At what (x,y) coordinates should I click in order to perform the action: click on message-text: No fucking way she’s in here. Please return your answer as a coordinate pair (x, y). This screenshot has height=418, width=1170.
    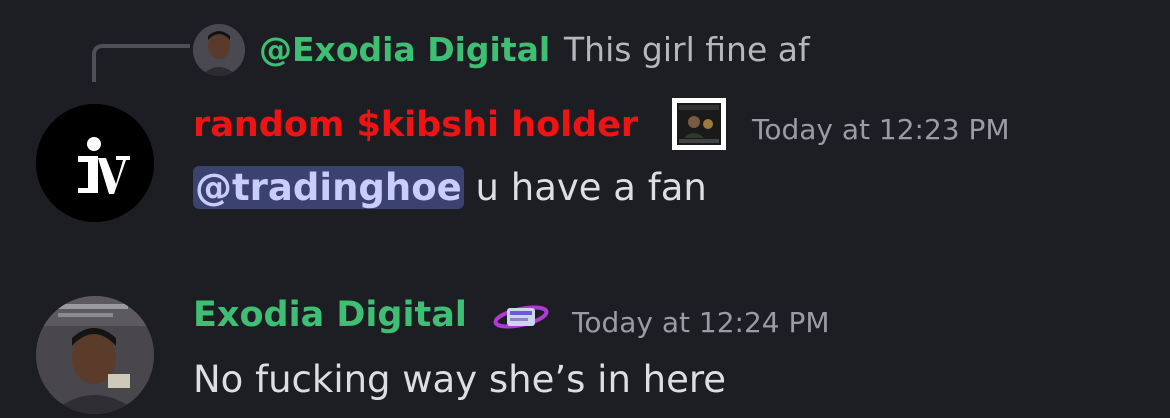
    Looking at the image, I should click on (460, 379).